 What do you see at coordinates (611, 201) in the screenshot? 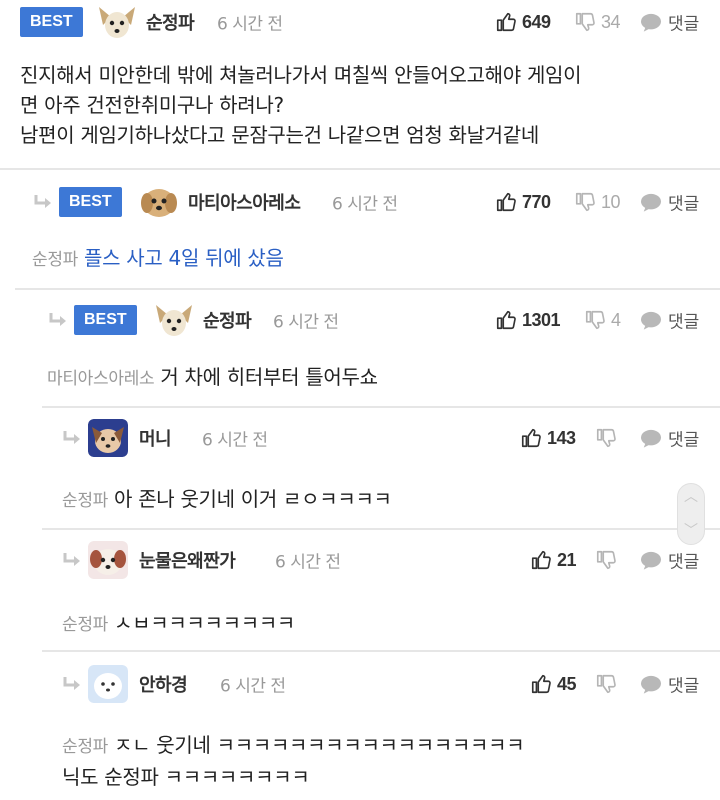
I see `downvote-count: 10` at bounding box center [611, 201].